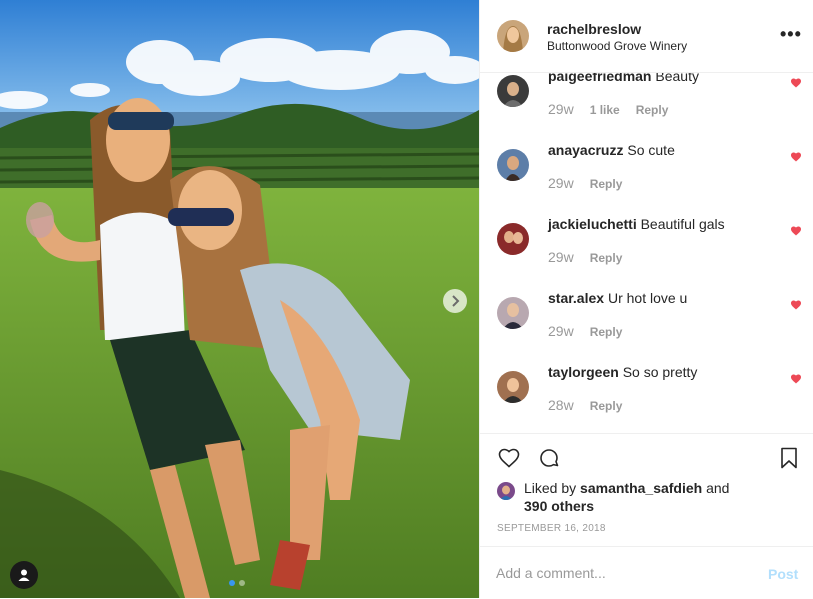  What do you see at coordinates (682, 224) in the screenshot?
I see `comment-body: Beautiful gals` at bounding box center [682, 224].